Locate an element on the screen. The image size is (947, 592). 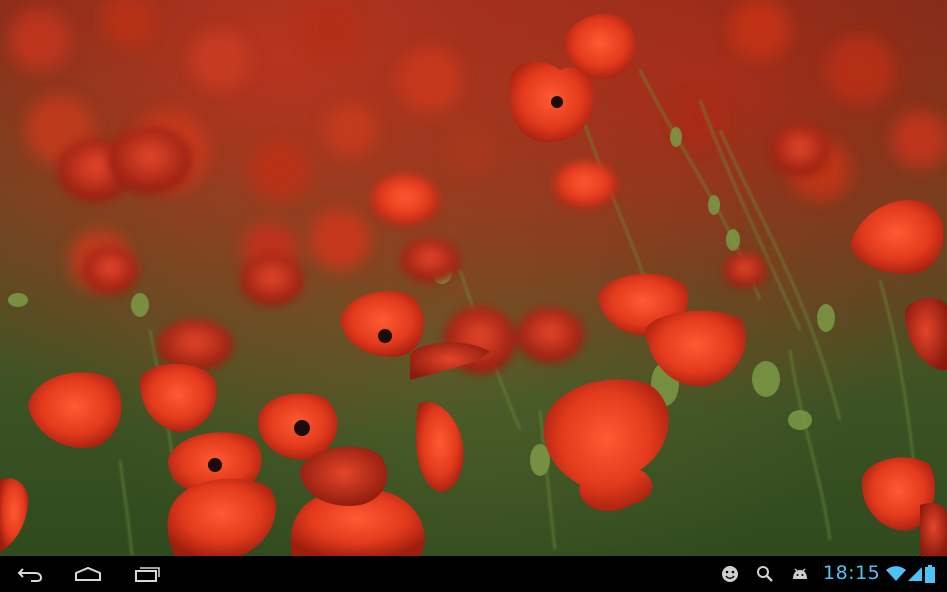
back-icon is located at coordinates (30, 575).